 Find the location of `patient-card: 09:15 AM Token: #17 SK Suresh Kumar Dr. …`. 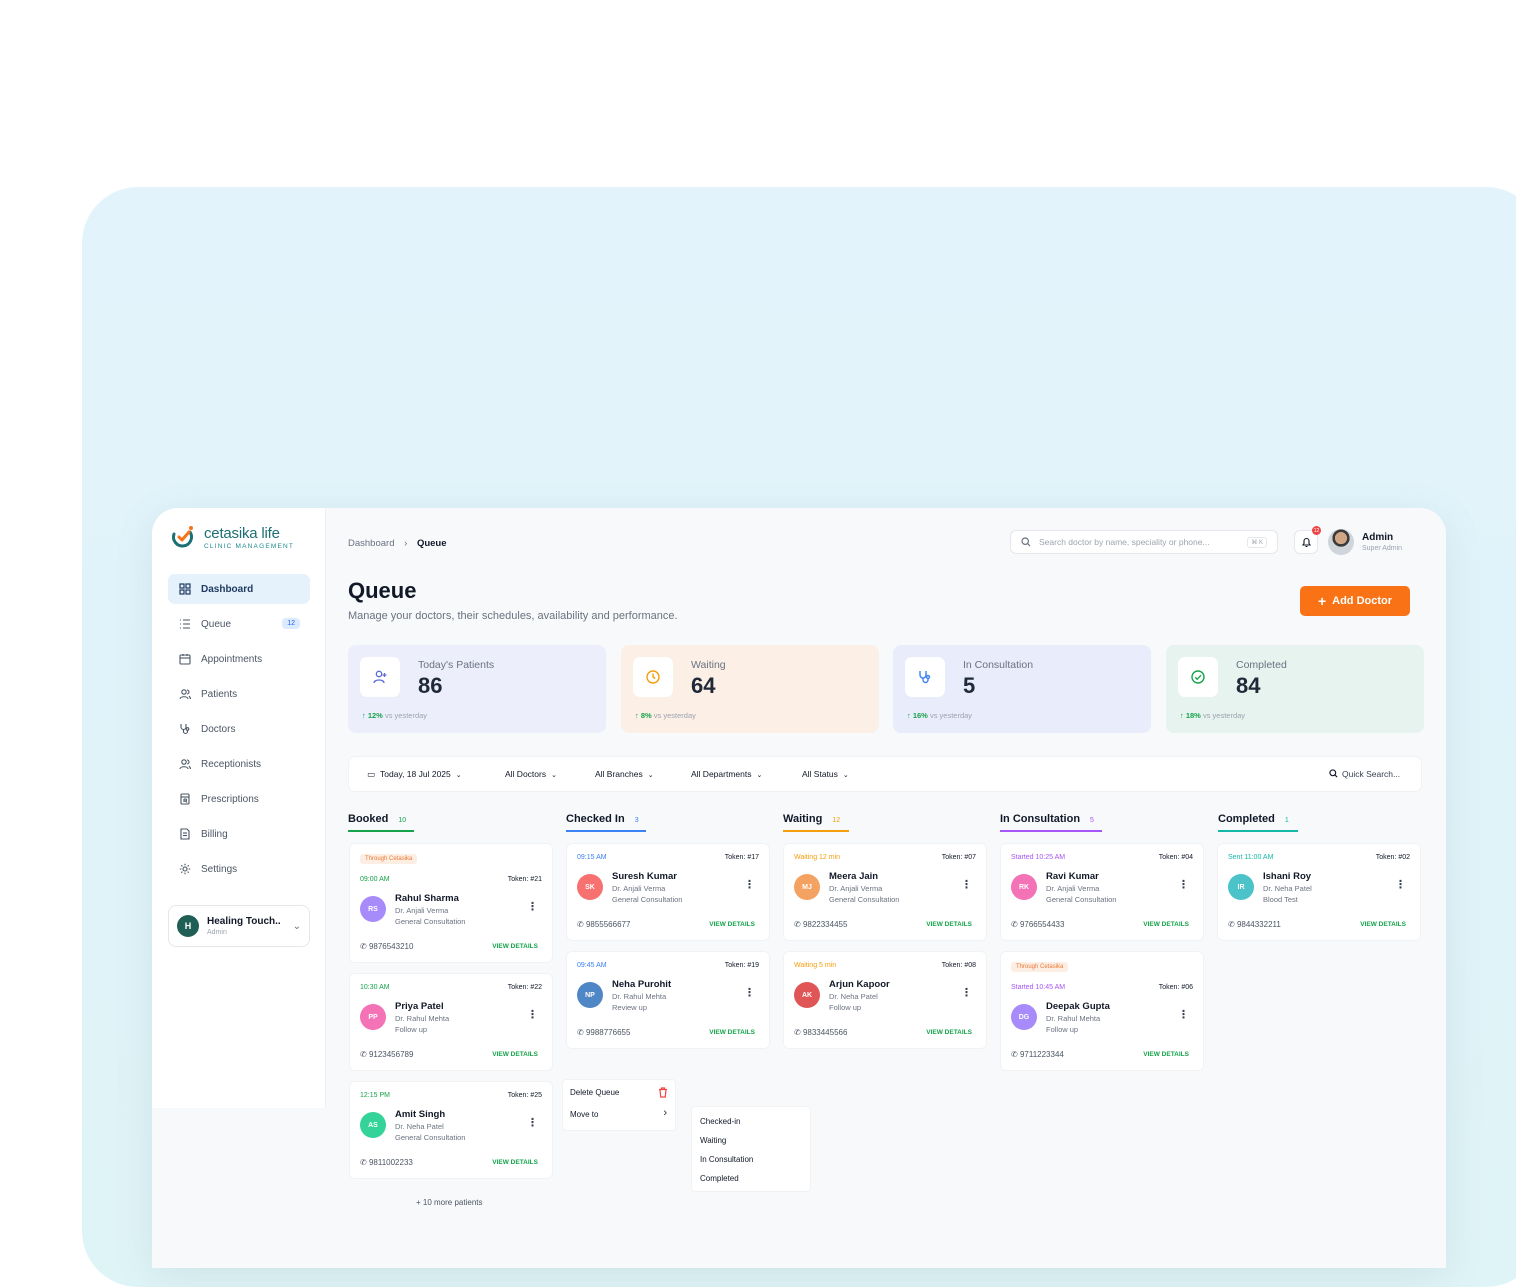

patient-card: 09:15 AM Token: #17 SK Suresh Kumar Dr. … is located at coordinates (668, 892).